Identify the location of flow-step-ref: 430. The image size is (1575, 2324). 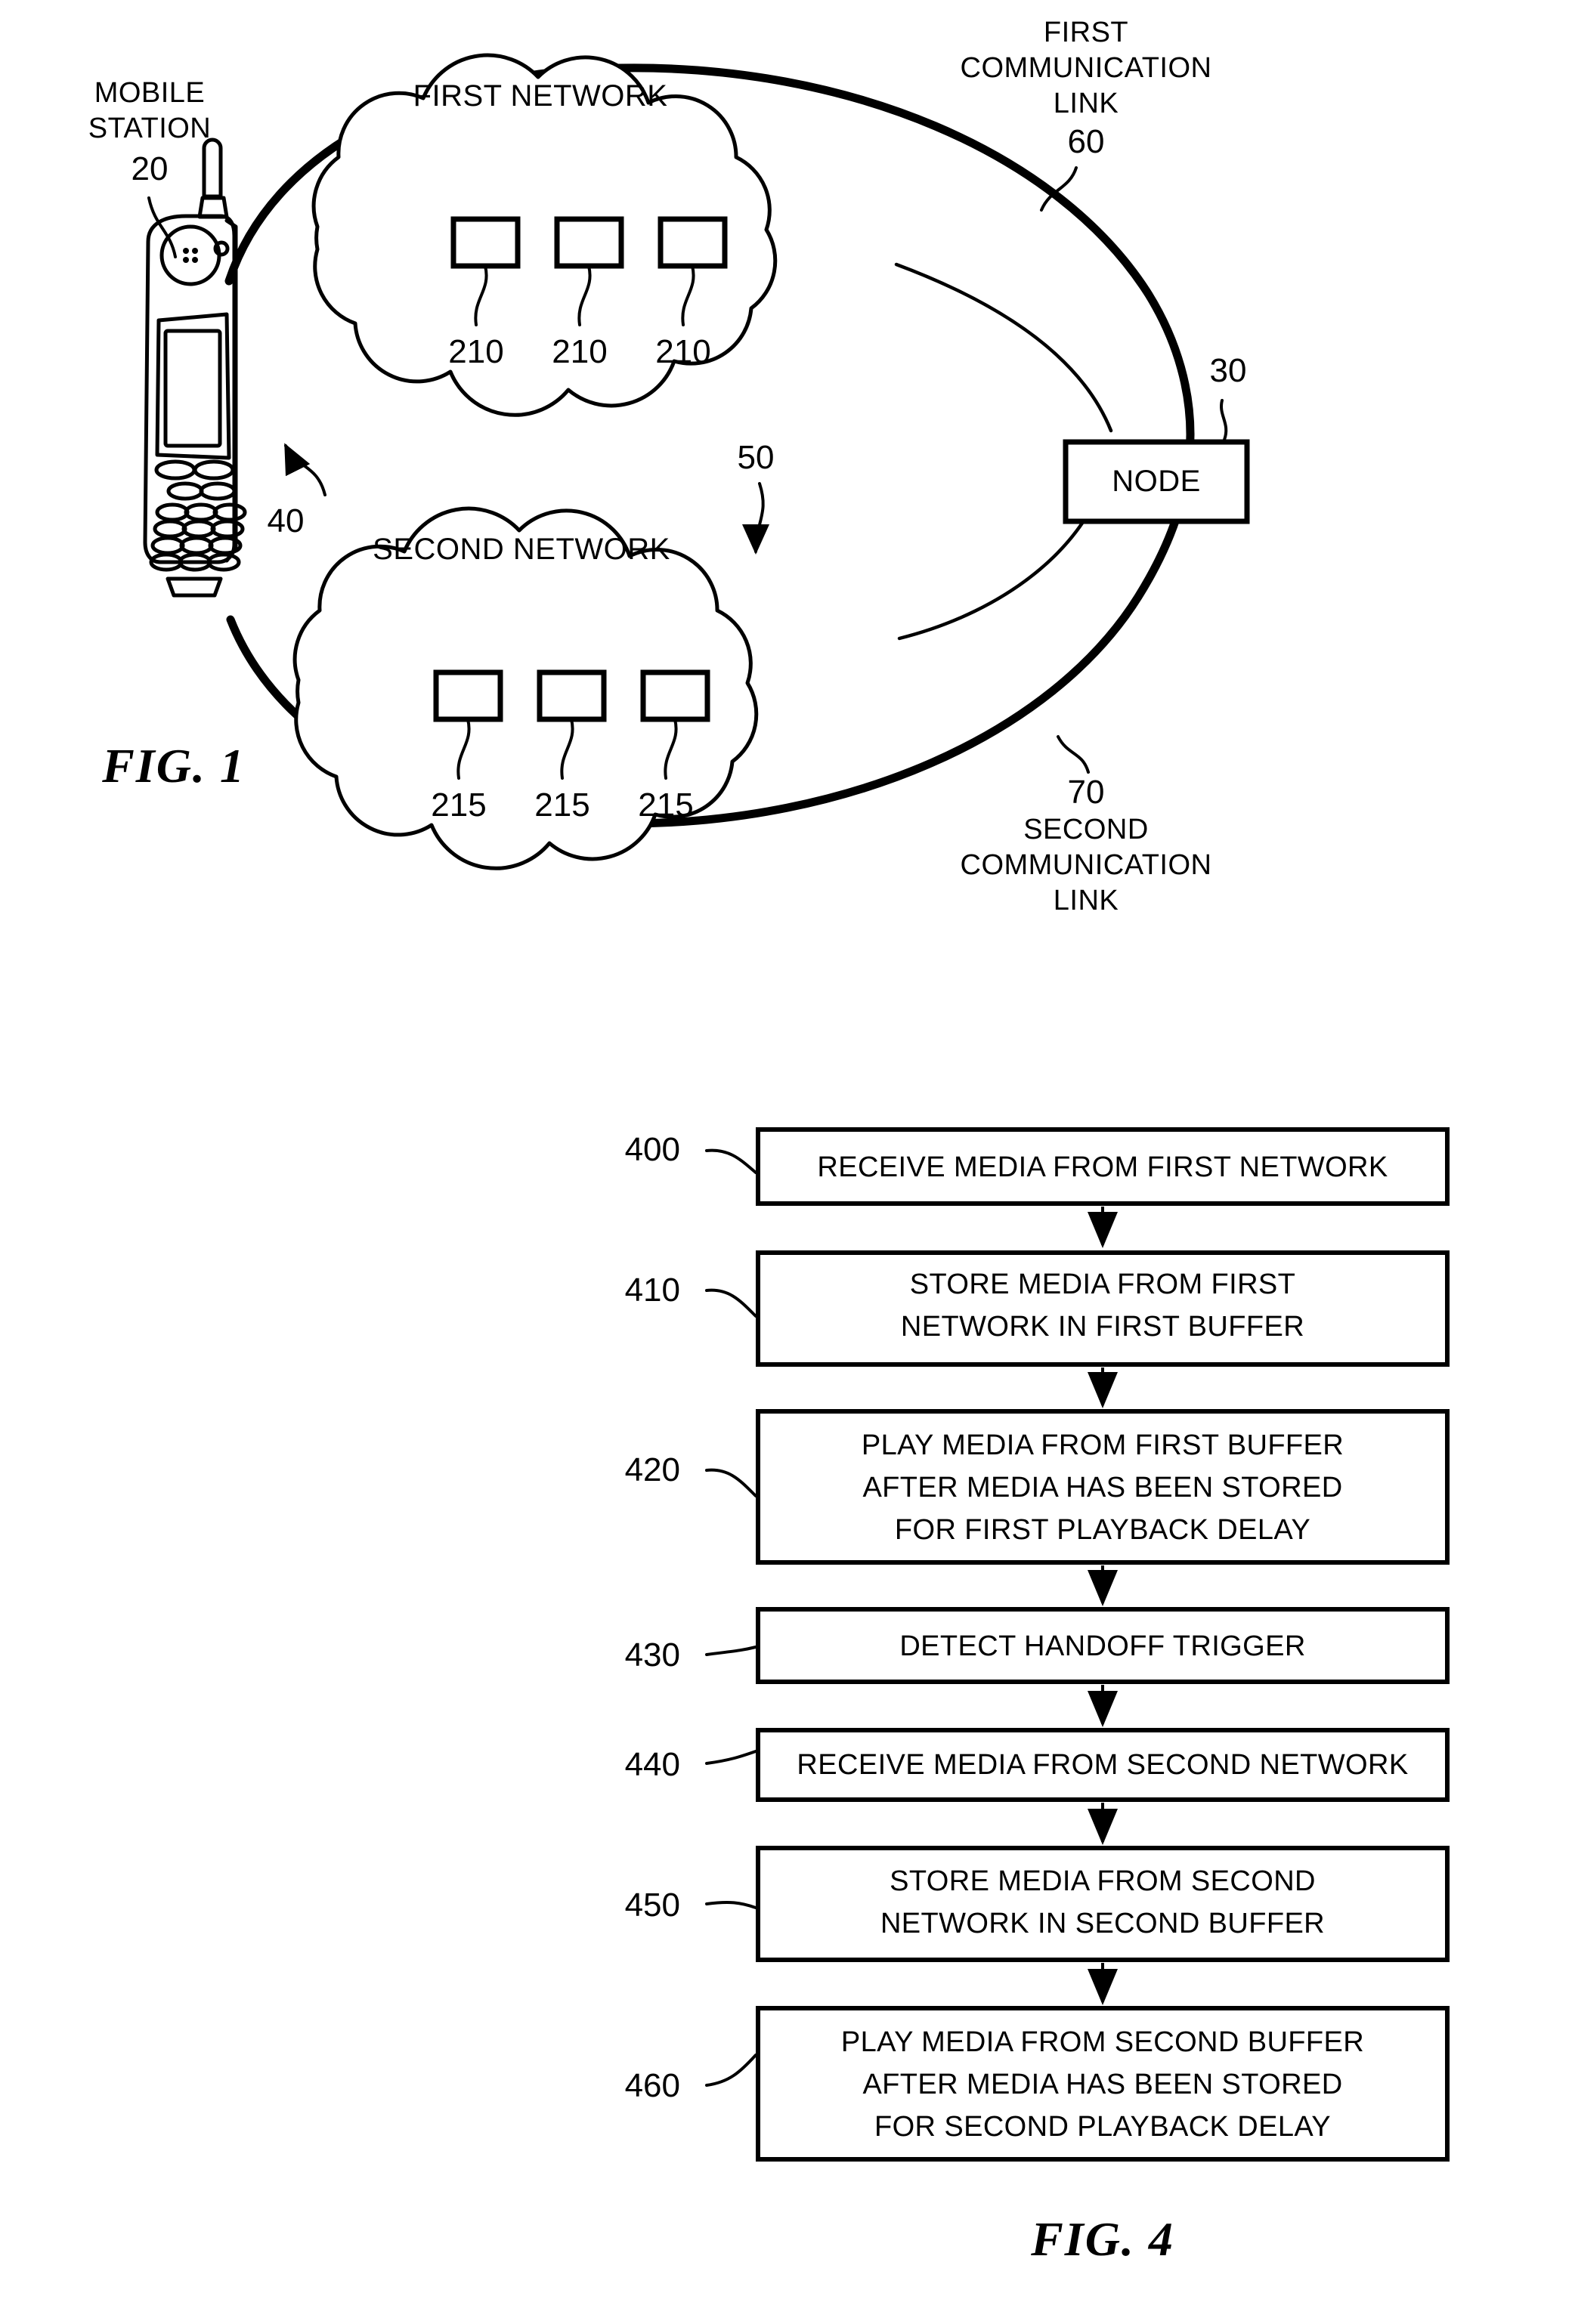
(653, 1655).